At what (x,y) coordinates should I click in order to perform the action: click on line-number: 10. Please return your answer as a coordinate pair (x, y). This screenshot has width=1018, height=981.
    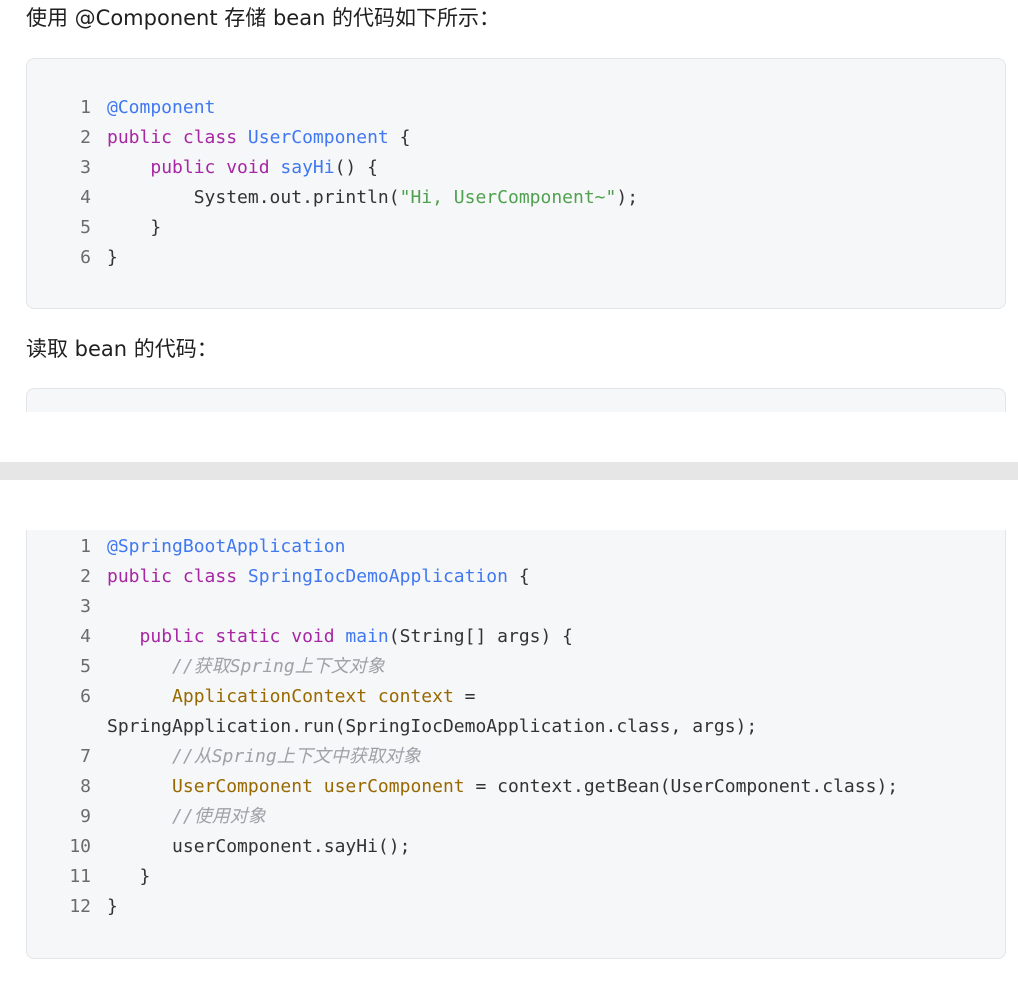
    Looking at the image, I should click on (80, 846).